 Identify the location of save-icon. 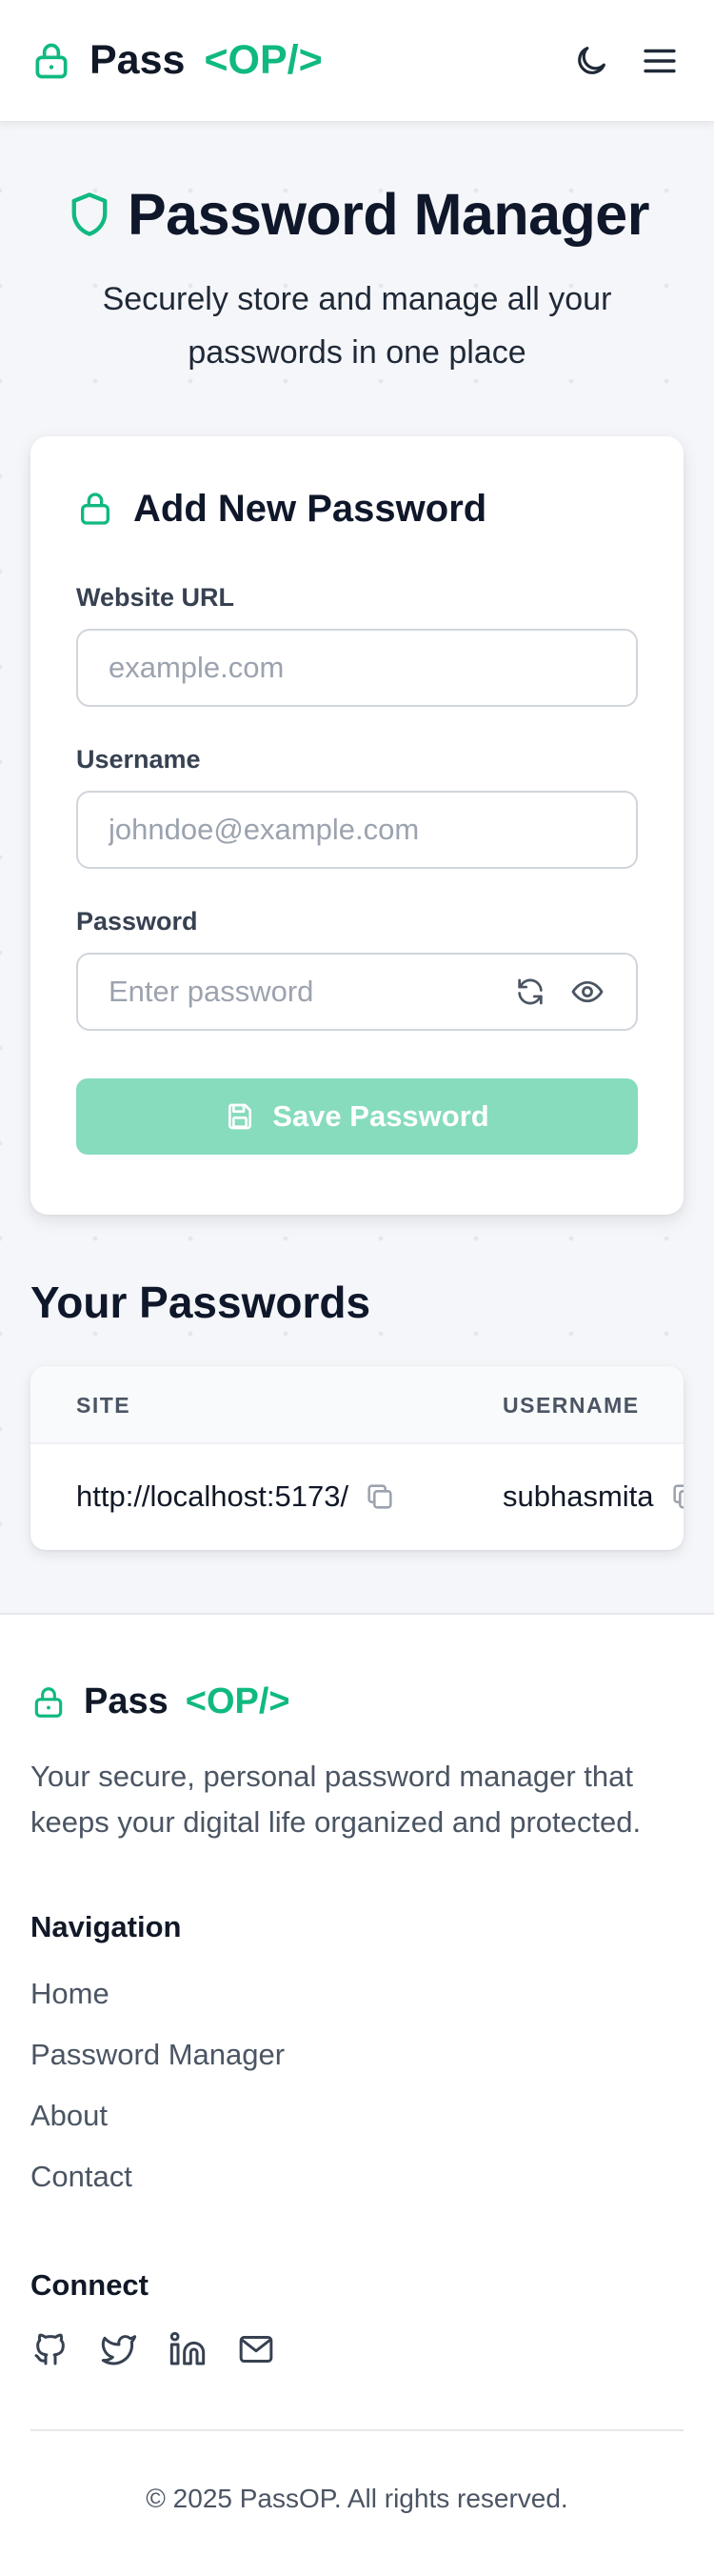
(240, 1116).